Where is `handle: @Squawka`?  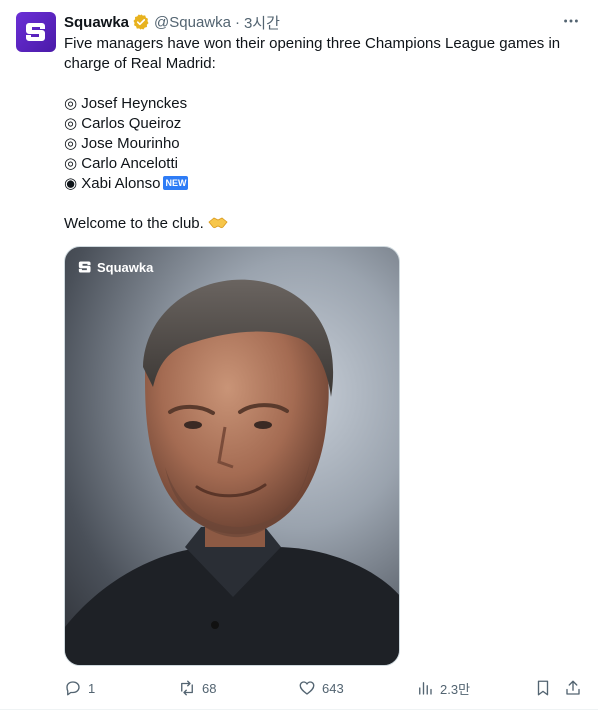
handle: @Squawka is located at coordinates (192, 22).